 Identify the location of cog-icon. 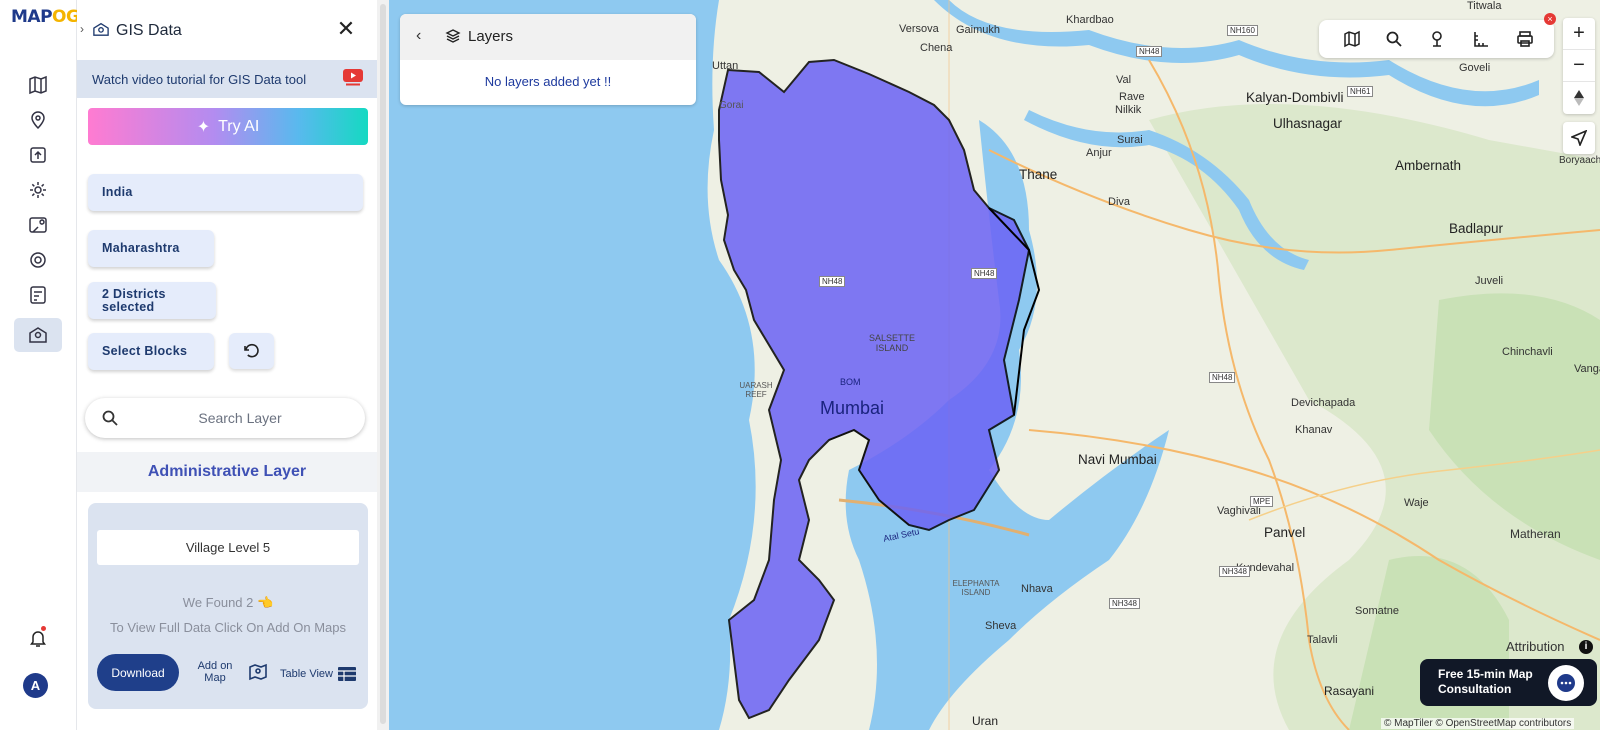
(38, 260).